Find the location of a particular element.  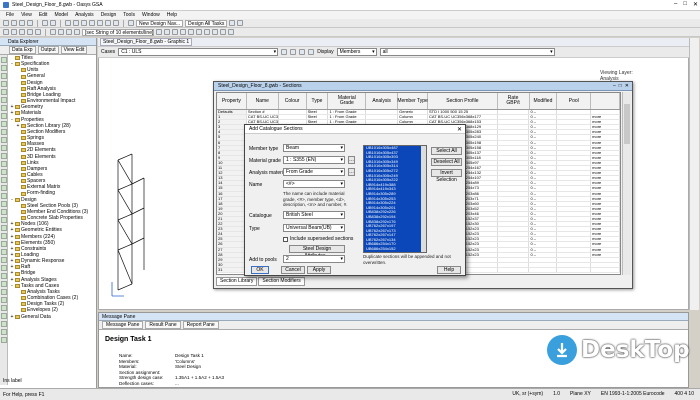

minimize-icon: – is located at coordinates (614, 86).